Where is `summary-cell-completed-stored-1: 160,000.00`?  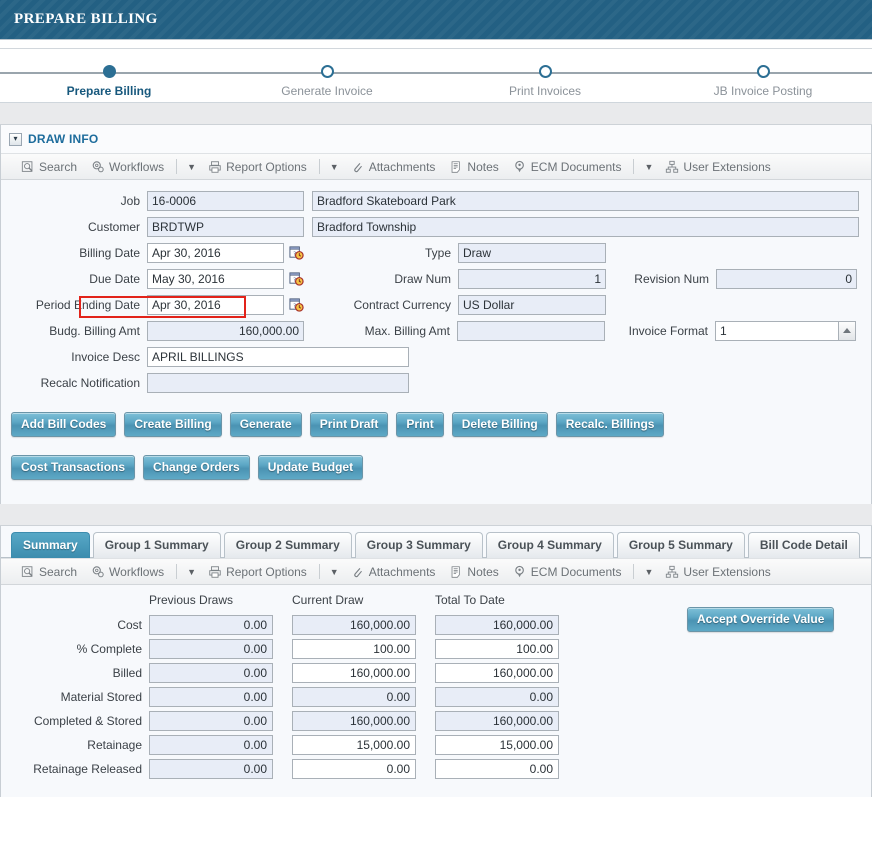
summary-cell-completed-stored-1: 160,000.00 is located at coordinates (354, 721).